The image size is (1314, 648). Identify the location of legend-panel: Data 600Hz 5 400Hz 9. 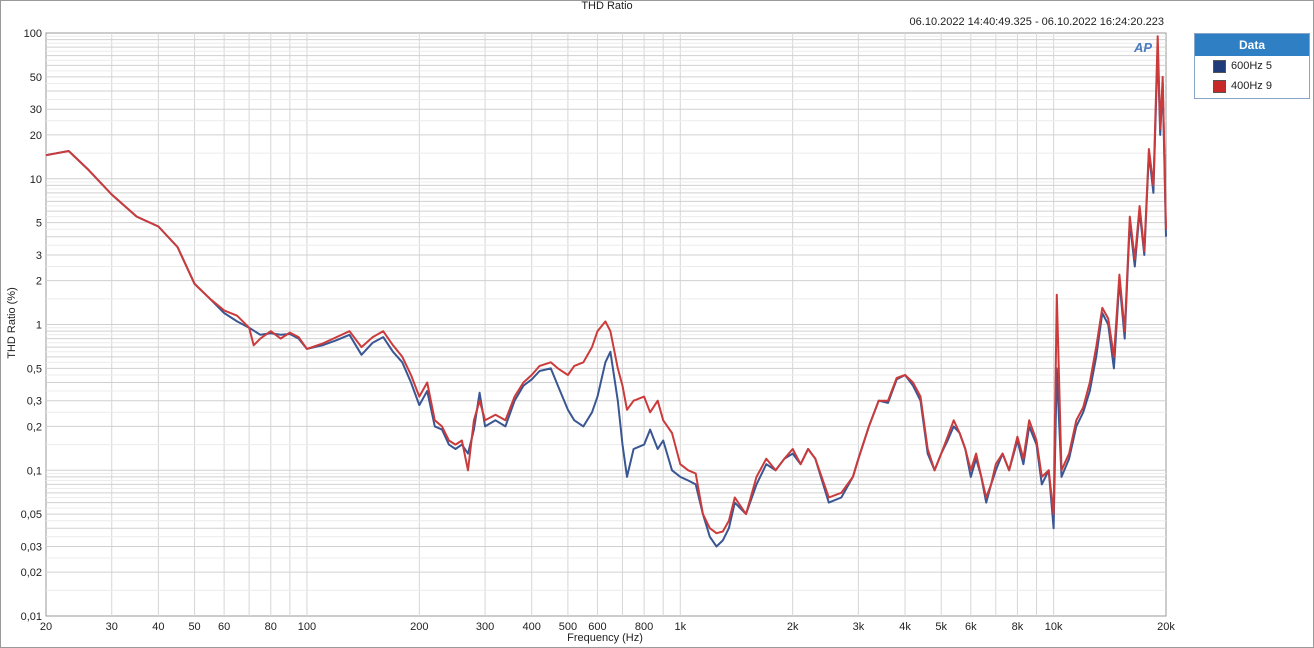
(1252, 66).